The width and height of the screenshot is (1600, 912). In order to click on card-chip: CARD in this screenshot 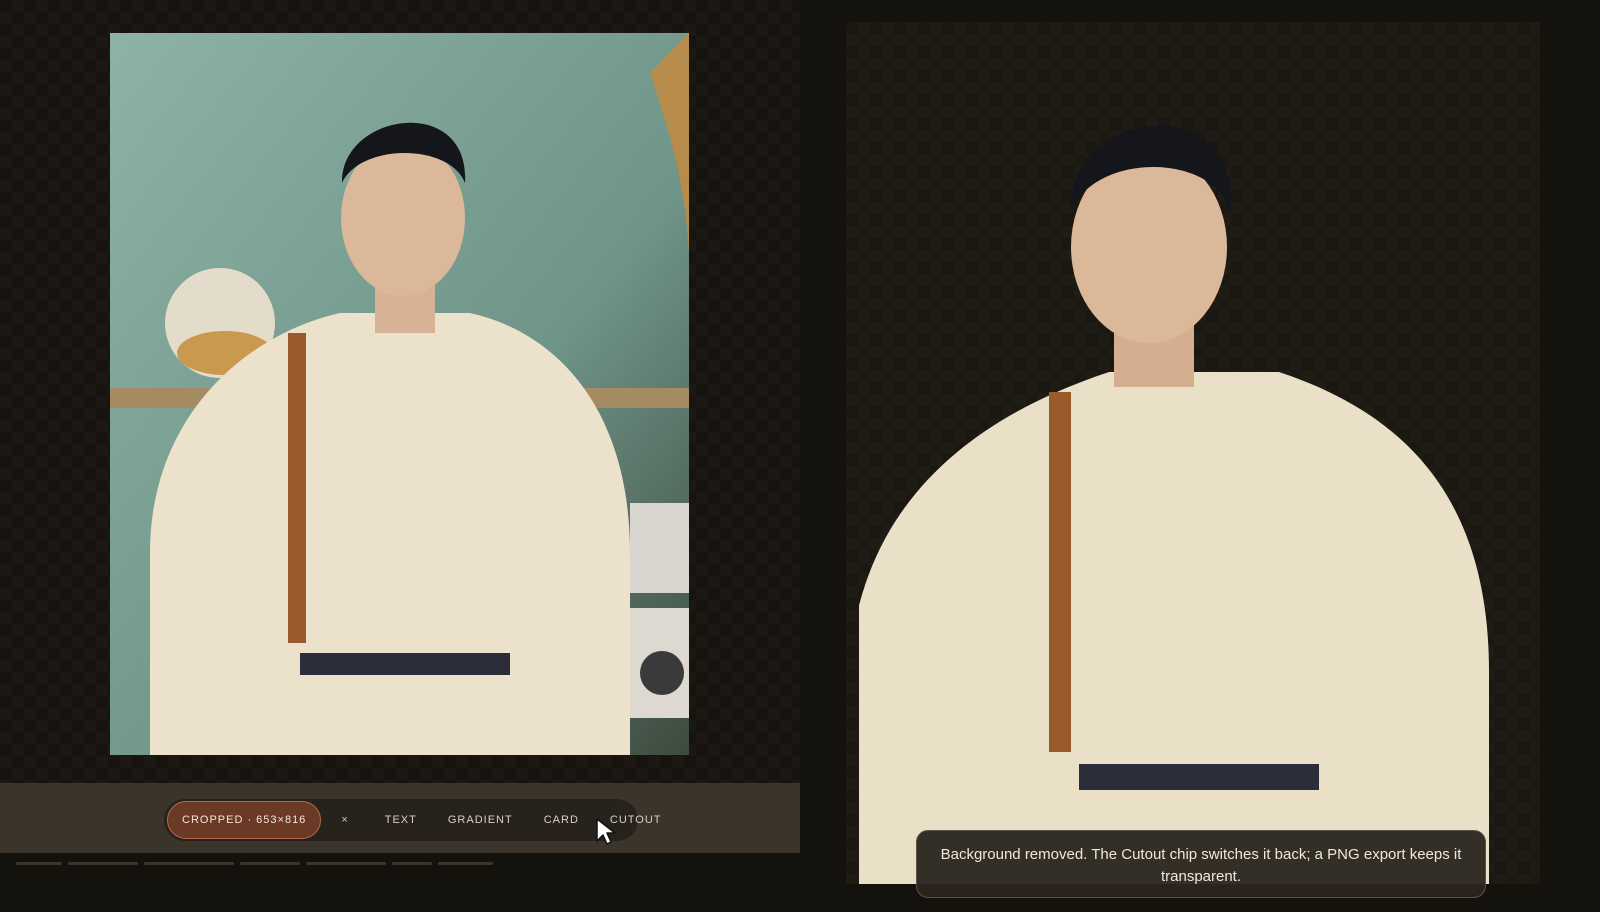, I will do `click(561, 820)`.